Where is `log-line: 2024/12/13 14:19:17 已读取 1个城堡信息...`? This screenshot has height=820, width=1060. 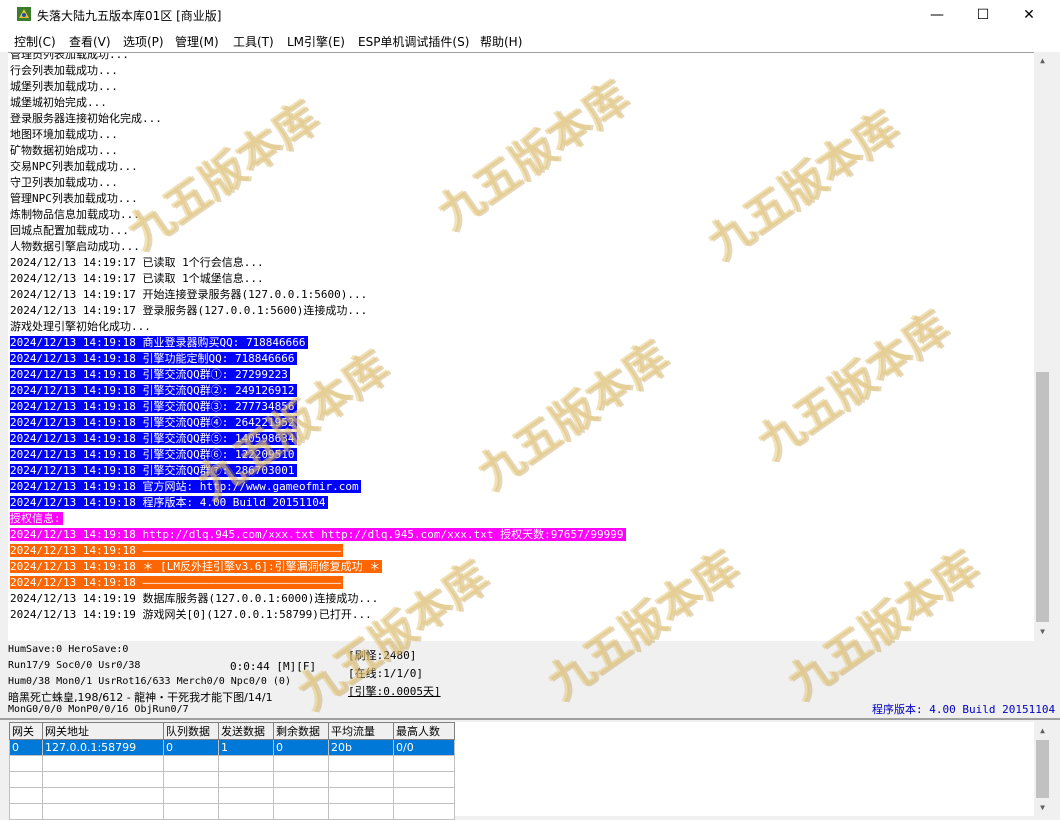
log-line: 2024/12/13 14:19:17 已读取 1个城堡信息... is located at coordinates (521, 279).